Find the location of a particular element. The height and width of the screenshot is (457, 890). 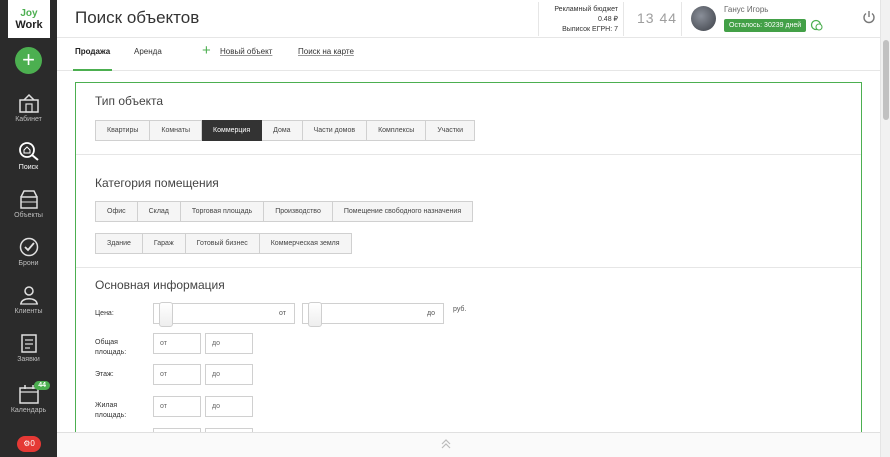

cabinet-icon is located at coordinates (28, 103).